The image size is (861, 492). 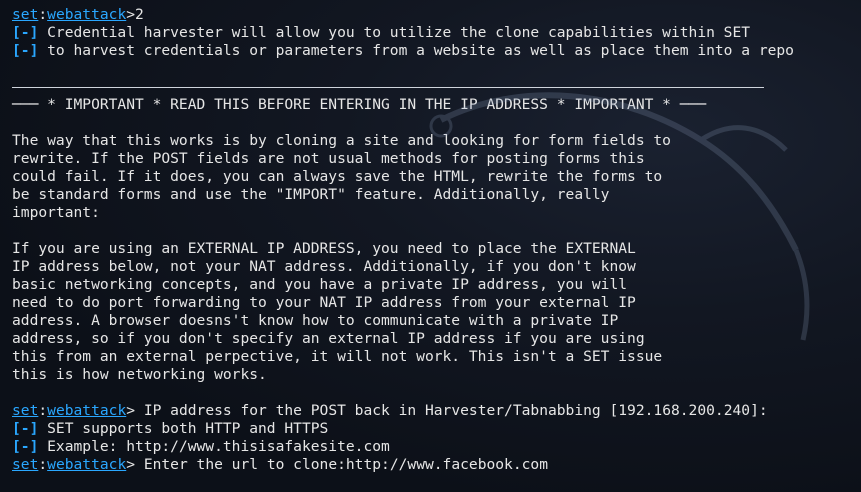 I want to click on example-text: Example: http://www.thisisafakesite.com, so click(x=214, y=446).